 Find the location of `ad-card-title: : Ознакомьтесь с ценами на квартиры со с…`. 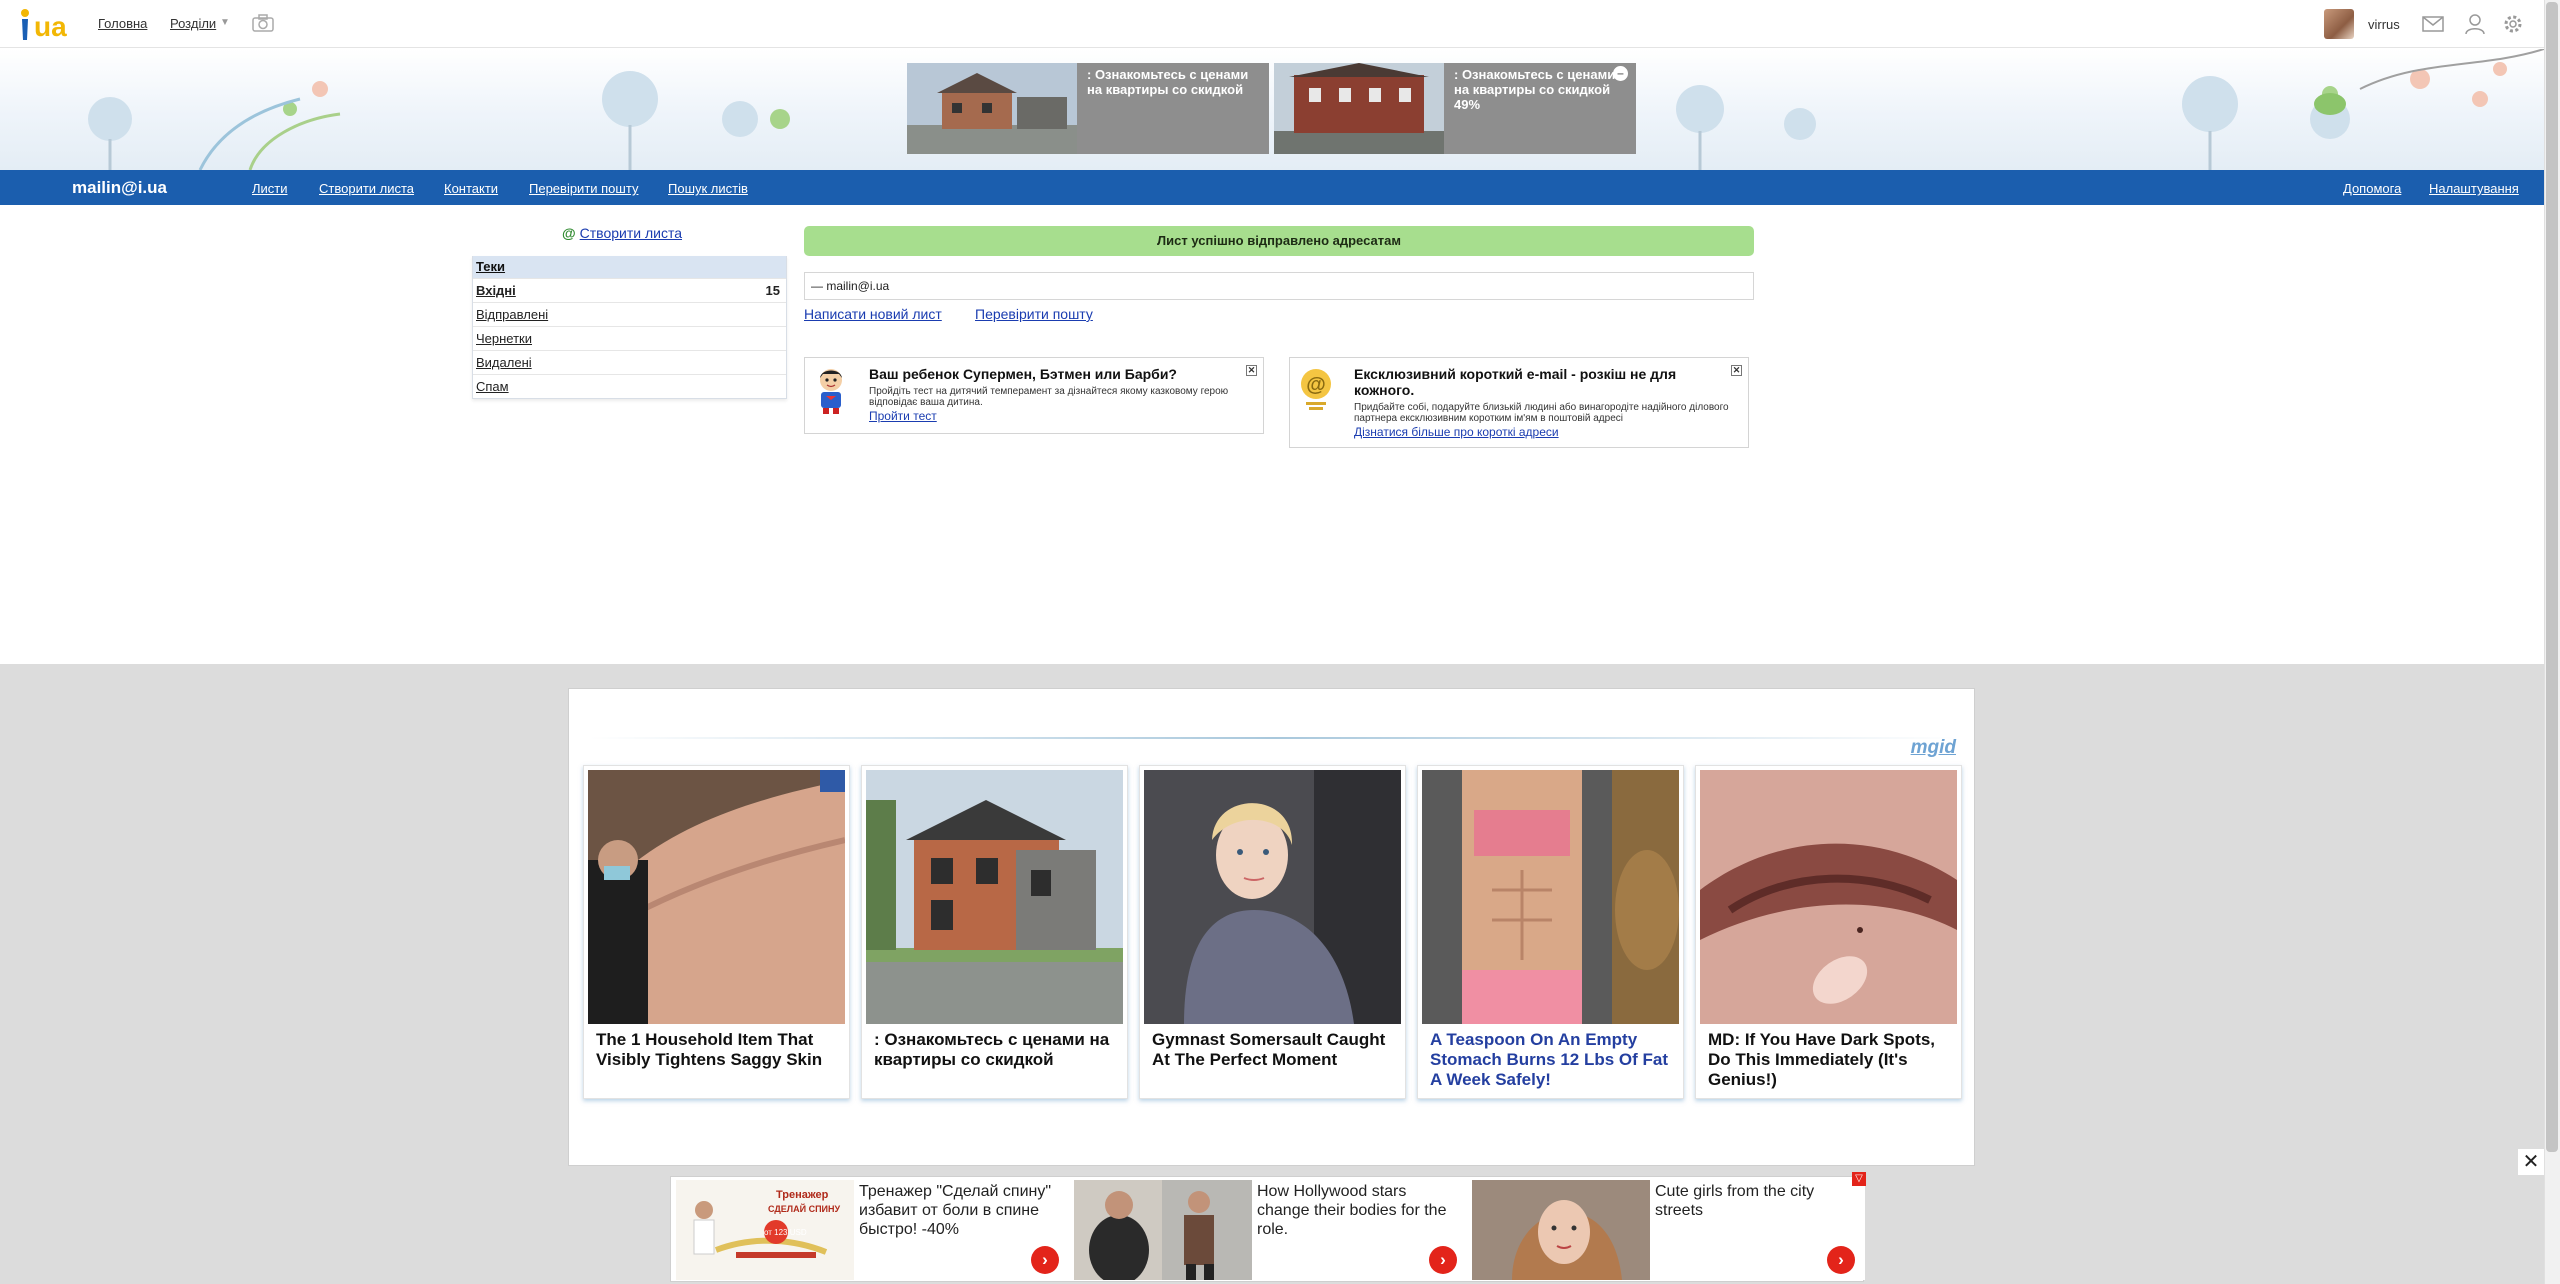

ad-card-title: : Ознакомьтесь с ценами на квартиры со с… is located at coordinates (992, 1049).